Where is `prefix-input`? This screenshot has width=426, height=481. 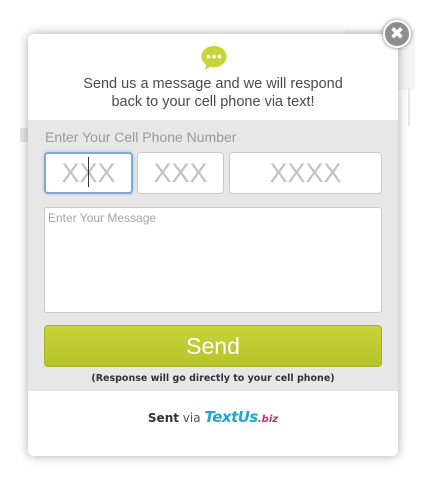
prefix-input is located at coordinates (180, 173).